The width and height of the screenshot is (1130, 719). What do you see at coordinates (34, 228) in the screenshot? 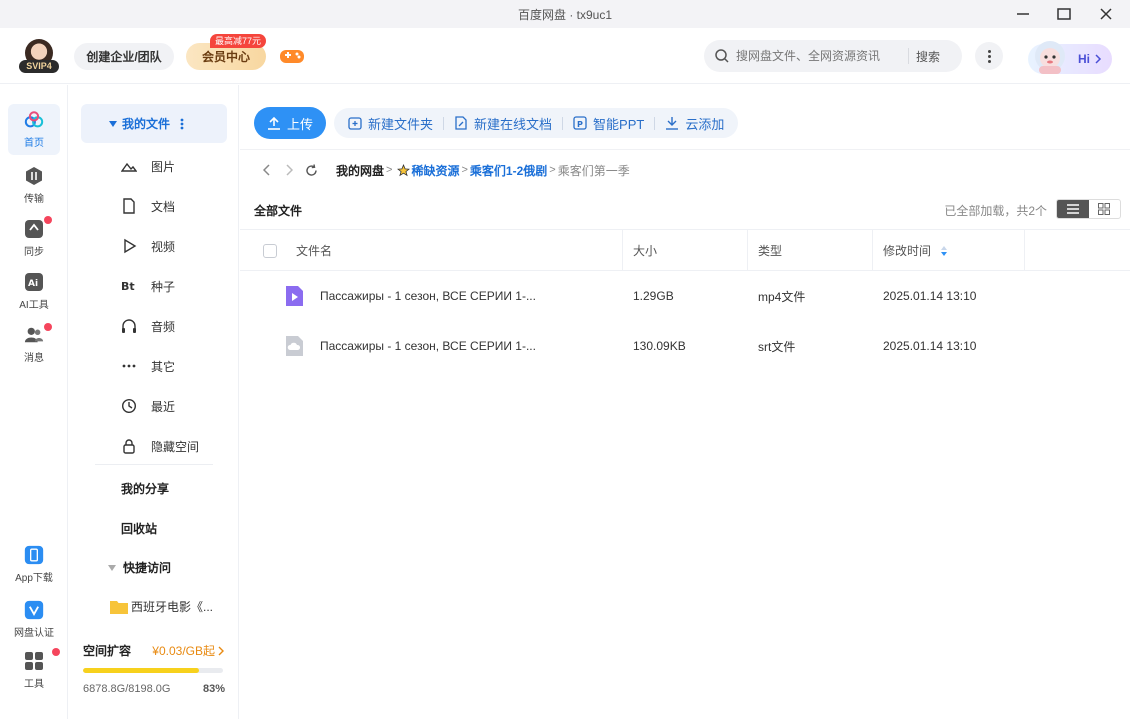
I see `sync-icon` at bounding box center [34, 228].